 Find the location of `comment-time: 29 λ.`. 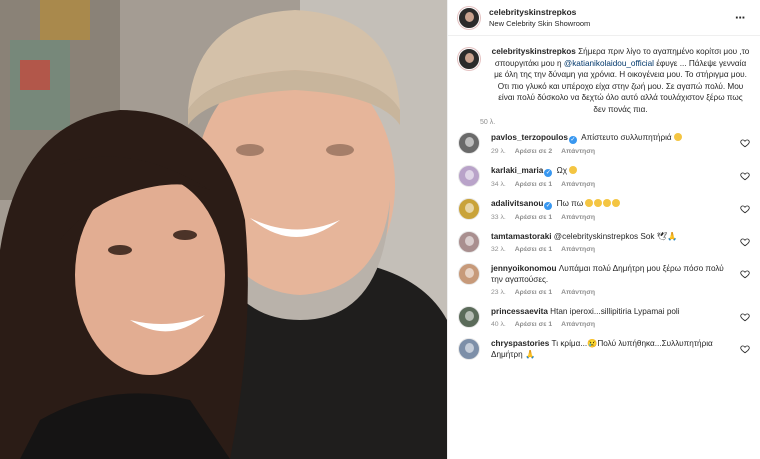

comment-time: 29 λ. is located at coordinates (498, 151).